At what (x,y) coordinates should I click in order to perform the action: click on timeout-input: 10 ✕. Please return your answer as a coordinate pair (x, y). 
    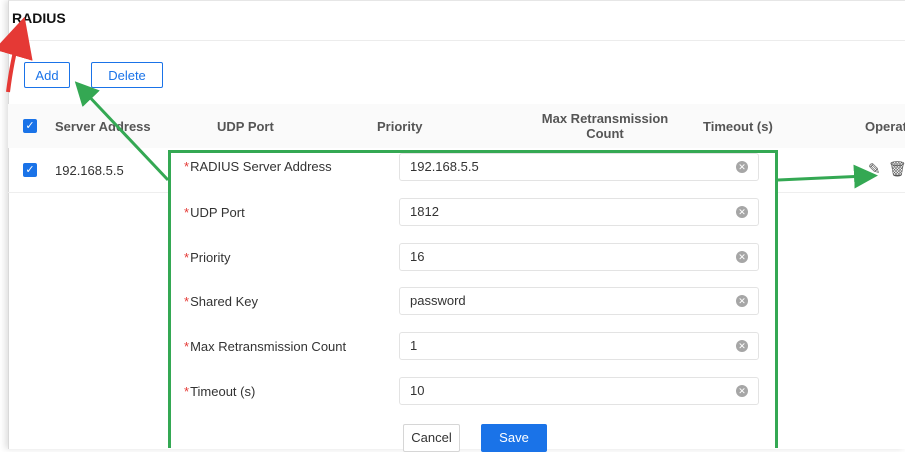
    Looking at the image, I should click on (579, 391).